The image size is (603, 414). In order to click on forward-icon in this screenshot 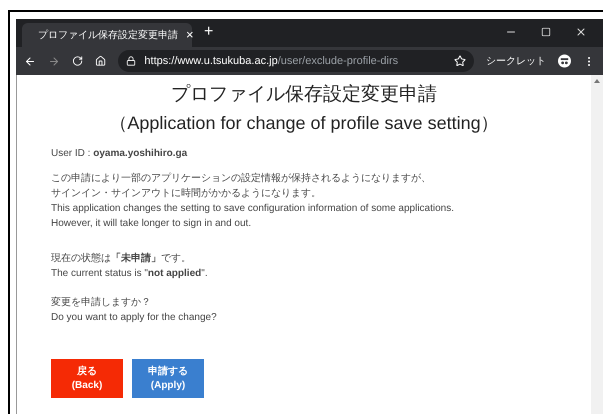, I will do `click(54, 61)`.